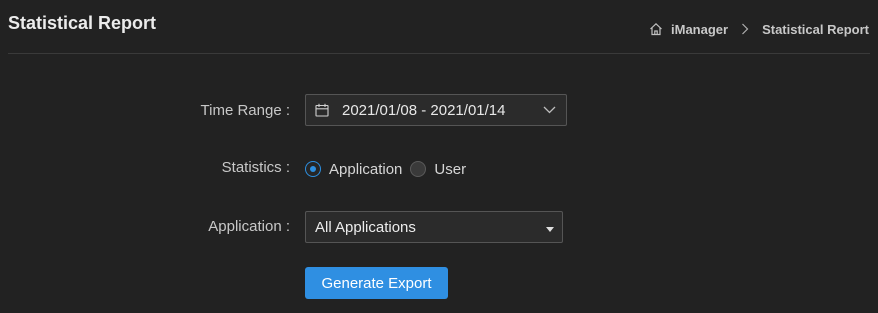 The width and height of the screenshot is (878, 313). I want to click on user-radio, so click(418, 169).